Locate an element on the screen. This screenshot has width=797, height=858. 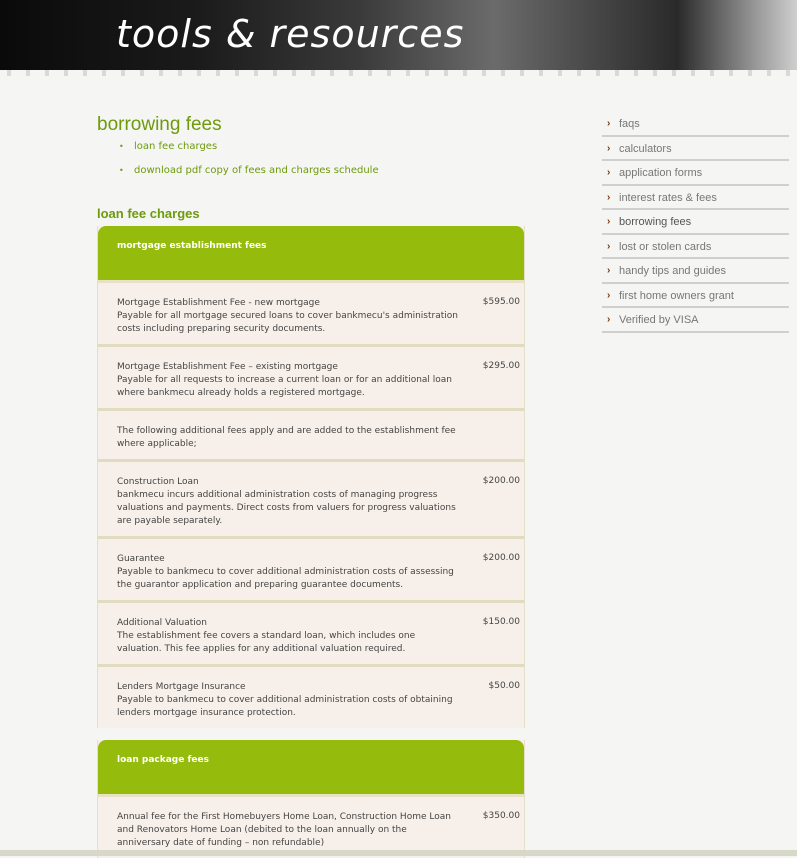
sidebar-item-lost-or-stolen-cards: › lost or stolen cards is located at coordinates (695, 247).